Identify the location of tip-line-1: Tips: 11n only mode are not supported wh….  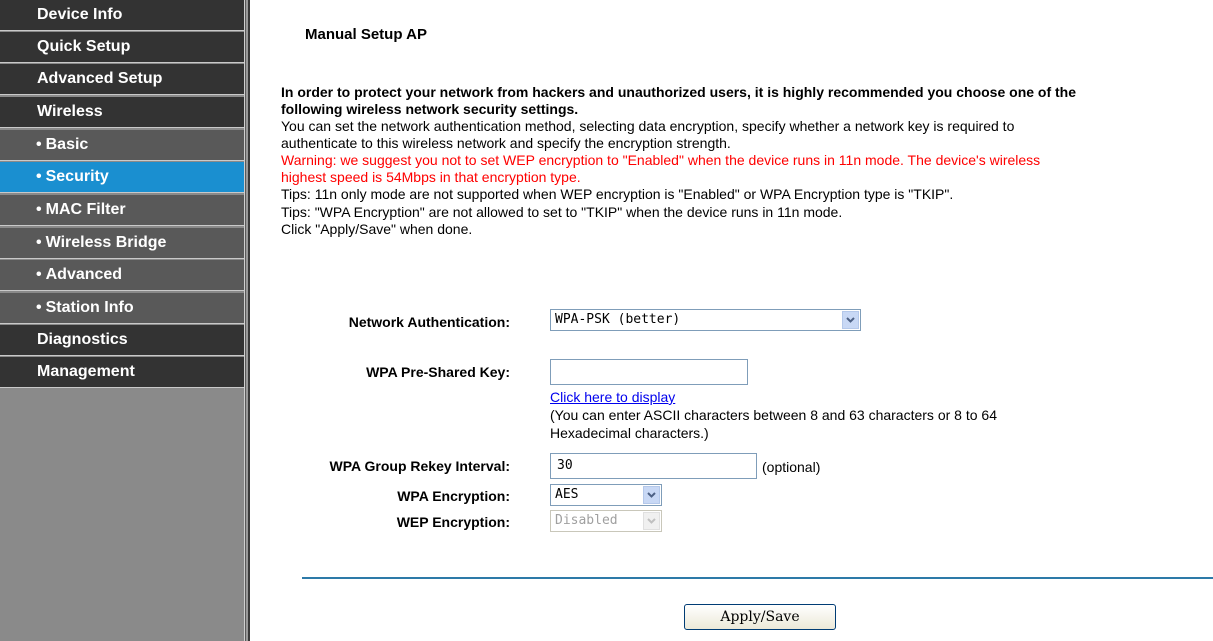
(617, 194).